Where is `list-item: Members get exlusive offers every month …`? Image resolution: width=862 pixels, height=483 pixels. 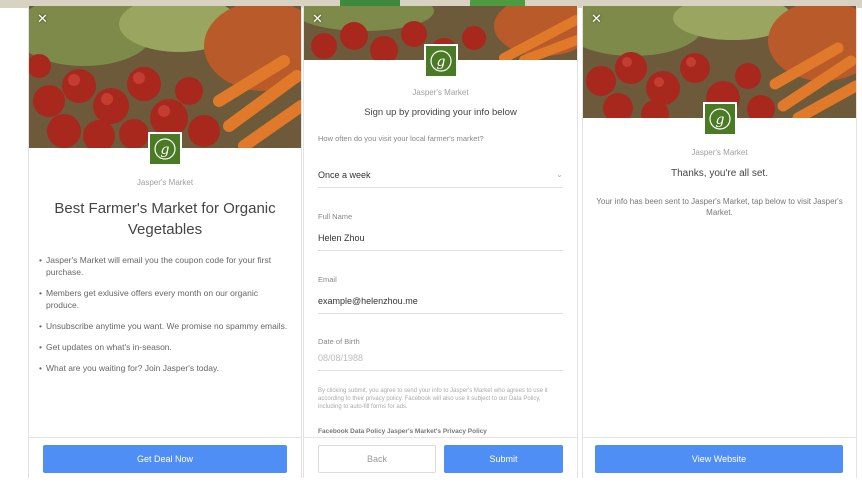 list-item: Members get exlusive offers every month … is located at coordinates (165, 299).